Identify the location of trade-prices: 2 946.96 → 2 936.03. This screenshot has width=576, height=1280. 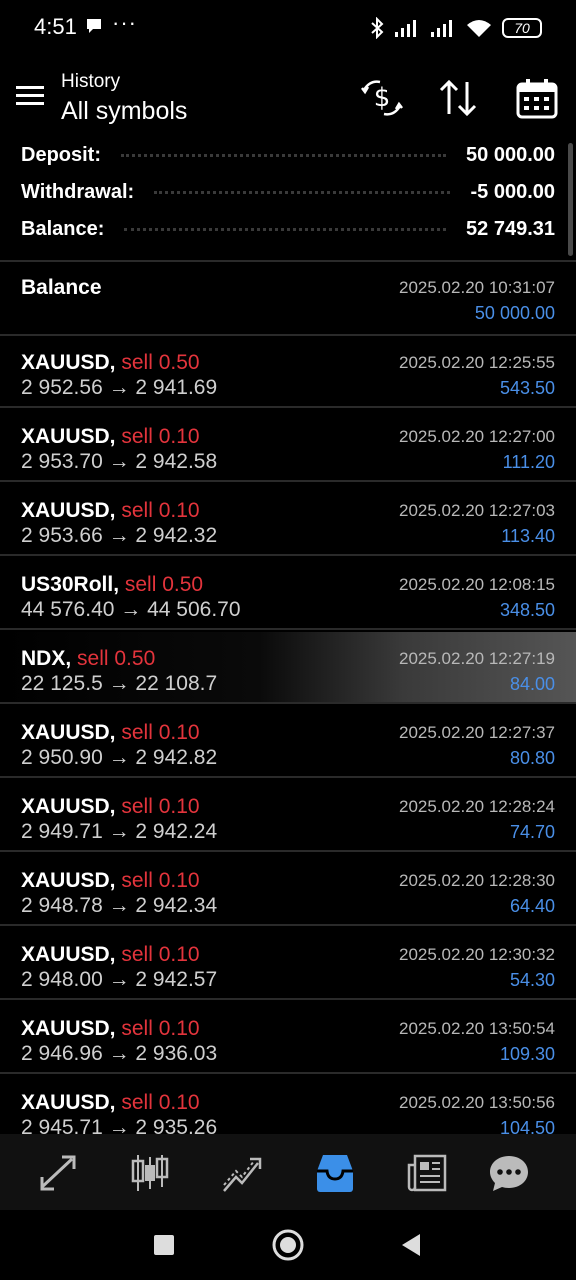
(119, 1053).